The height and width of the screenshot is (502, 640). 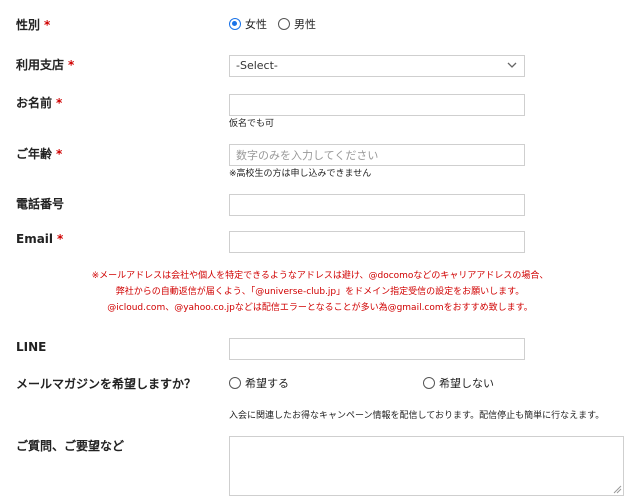 What do you see at coordinates (259, 383) in the screenshot?
I see `magazine-radio-yes: 希望する` at bounding box center [259, 383].